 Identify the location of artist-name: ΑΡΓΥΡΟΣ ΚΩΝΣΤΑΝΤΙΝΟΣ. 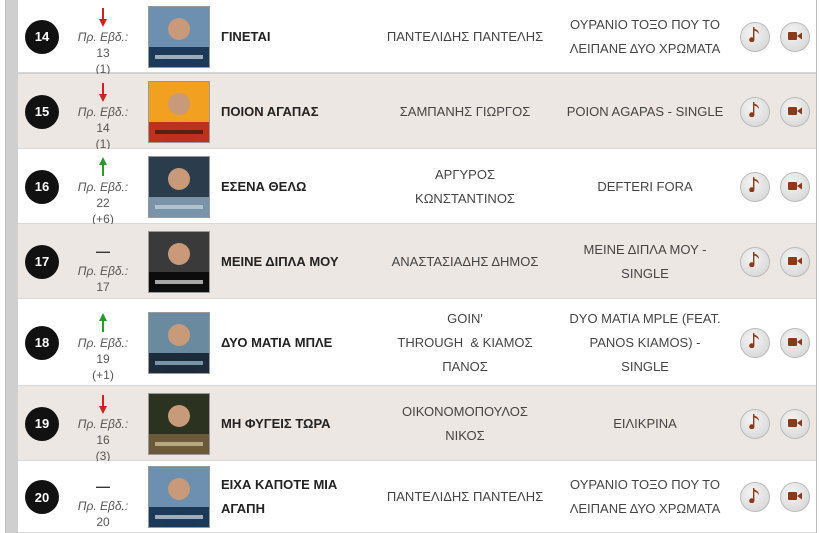
(465, 187).